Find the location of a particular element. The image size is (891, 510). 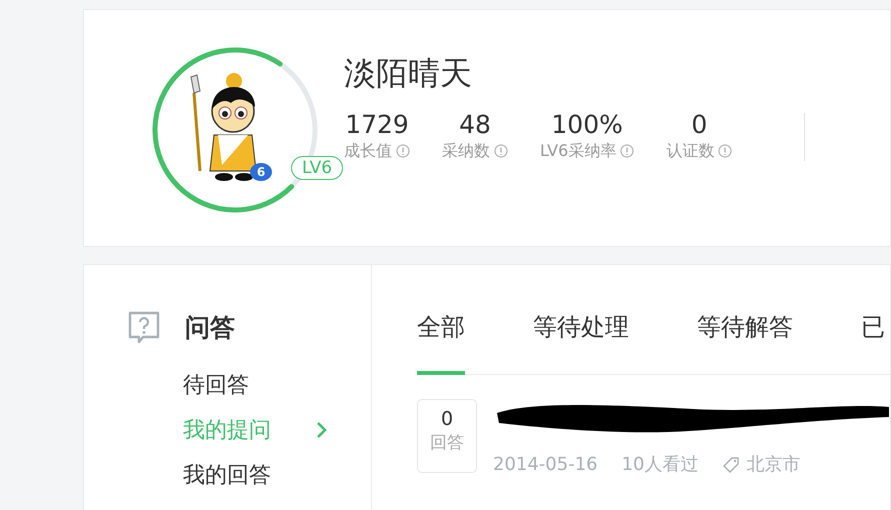

answer-count: 0 is located at coordinates (447, 419).